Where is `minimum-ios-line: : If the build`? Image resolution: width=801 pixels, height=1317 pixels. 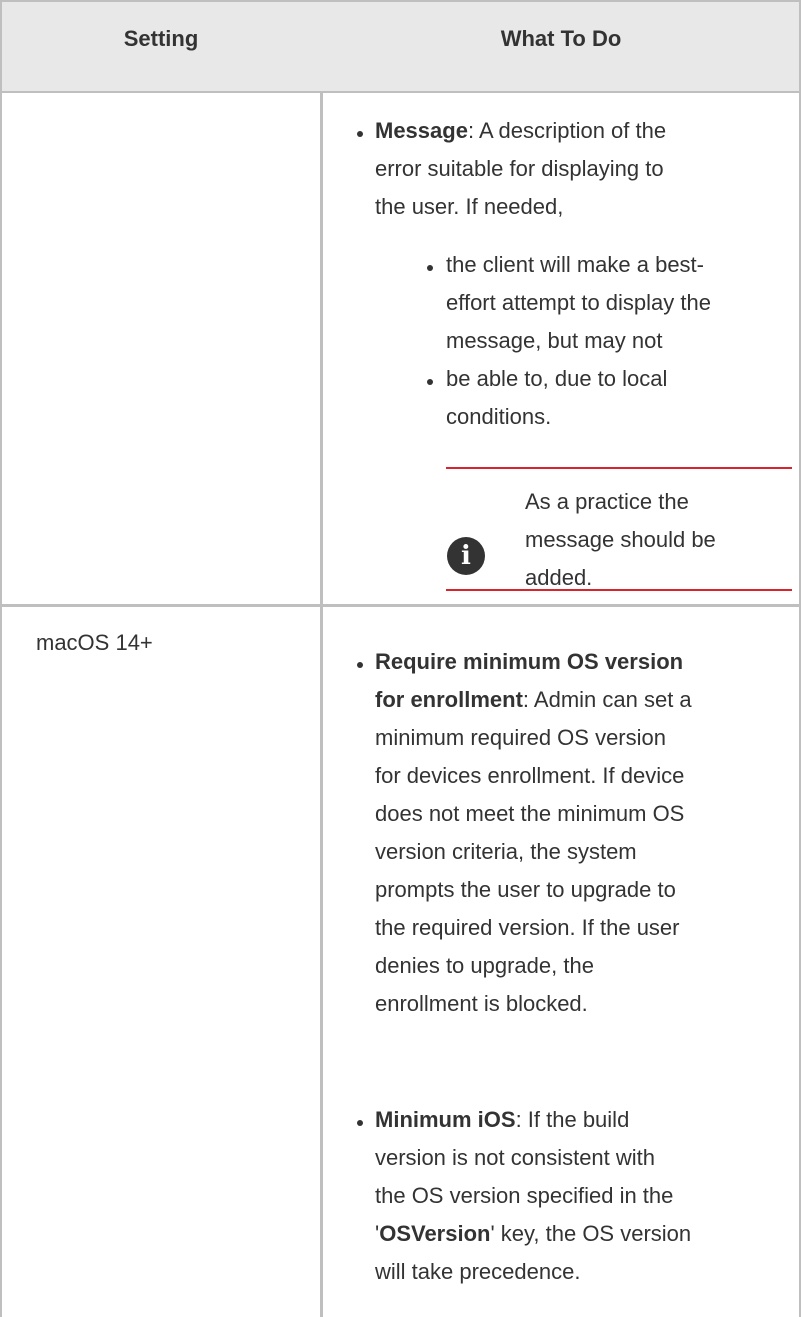
minimum-ios-line: : If the build is located at coordinates (572, 1119).